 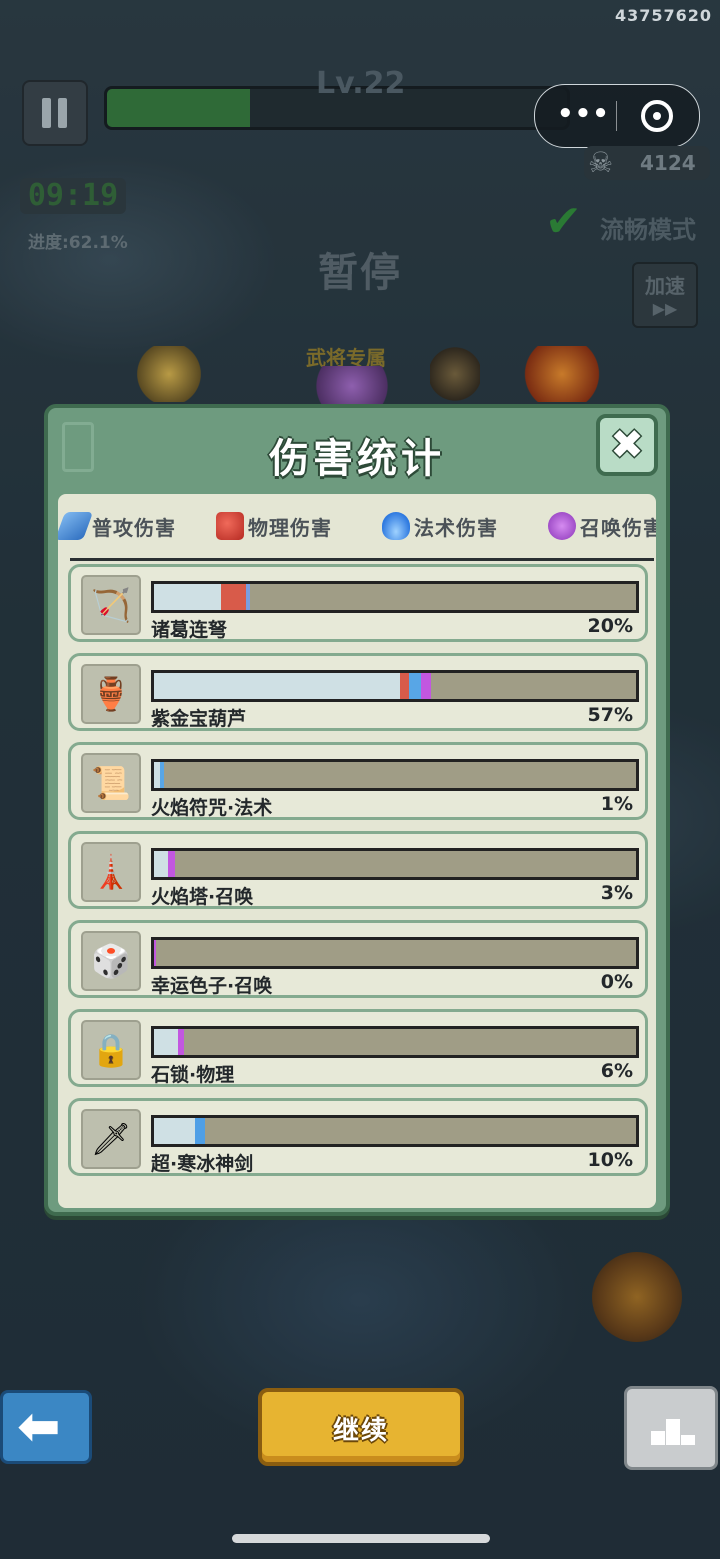 I want to click on damage-row: 🔒 石锁·物理 6%, so click(x=358, y=1048).